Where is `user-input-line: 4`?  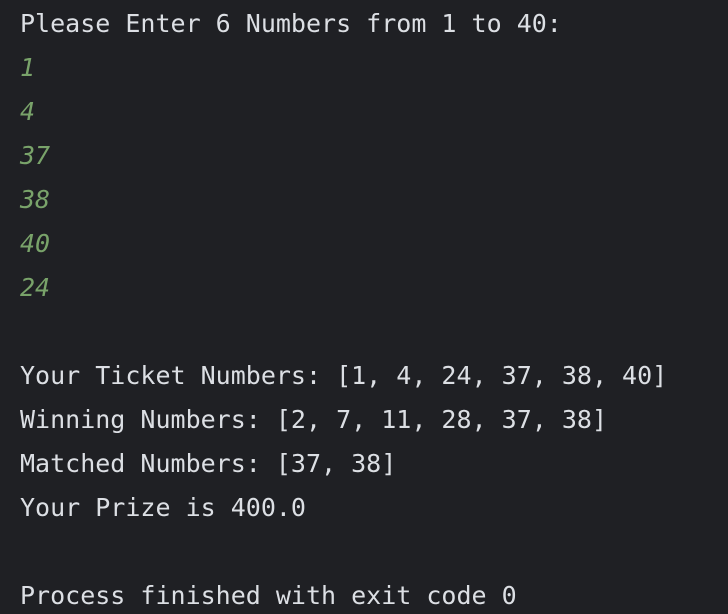
user-input-line: 4 is located at coordinates (28, 111).